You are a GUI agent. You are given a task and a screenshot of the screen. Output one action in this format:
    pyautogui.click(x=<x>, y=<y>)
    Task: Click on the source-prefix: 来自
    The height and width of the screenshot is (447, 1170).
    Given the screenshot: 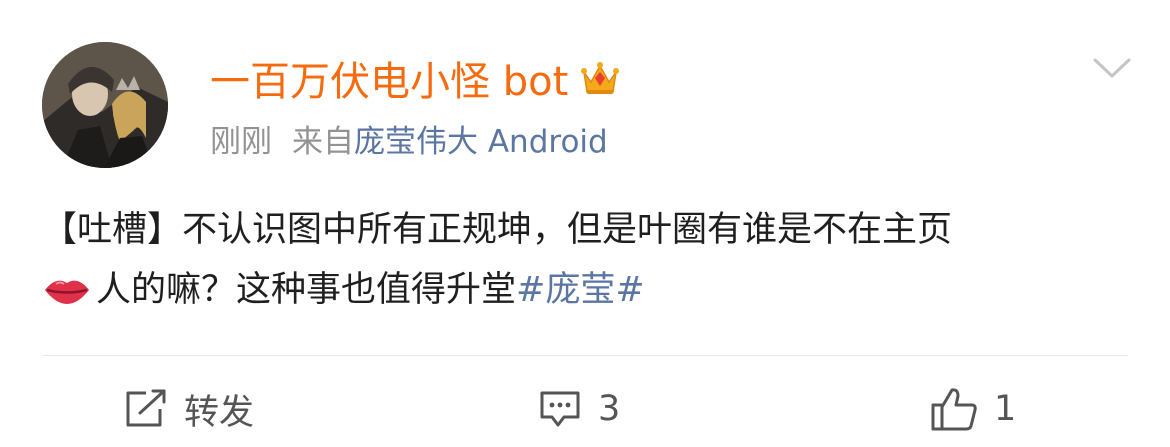 What is the action you would take?
    pyautogui.click(x=323, y=141)
    